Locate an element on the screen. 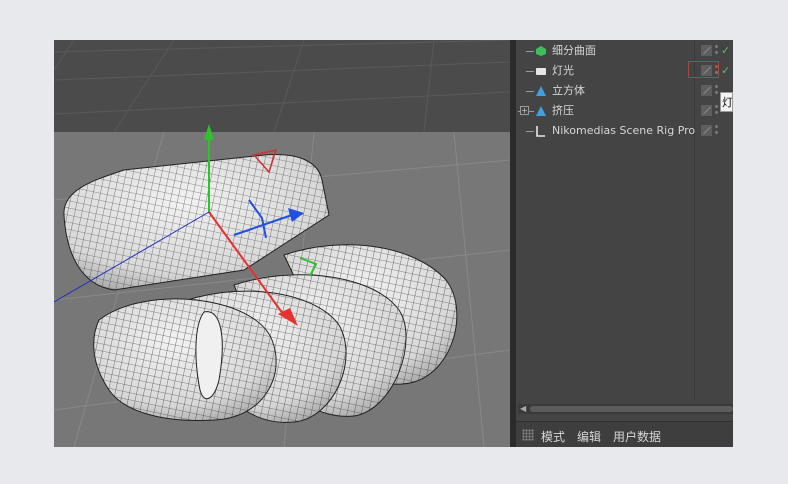 The width and height of the screenshot is (788, 484). object-row-subdivision: 细分曲面 ✓ is located at coordinates (624, 51).